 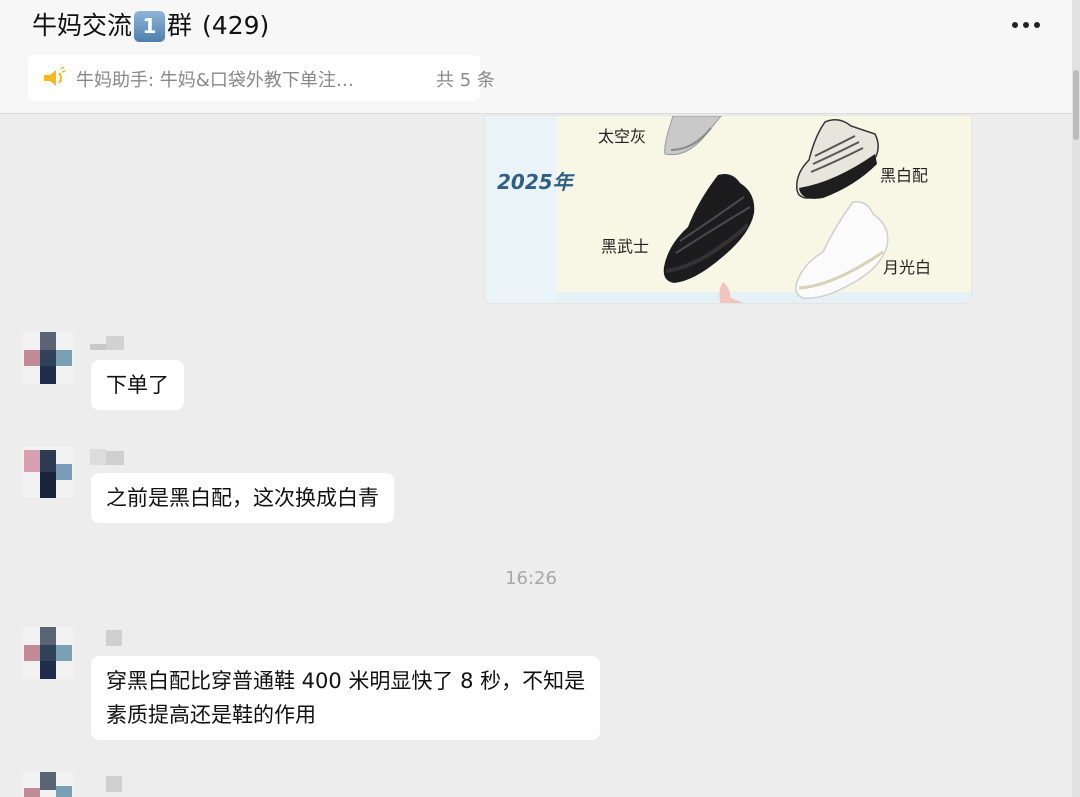 I want to click on label-black-warrior: 黑武士, so click(x=625, y=246).